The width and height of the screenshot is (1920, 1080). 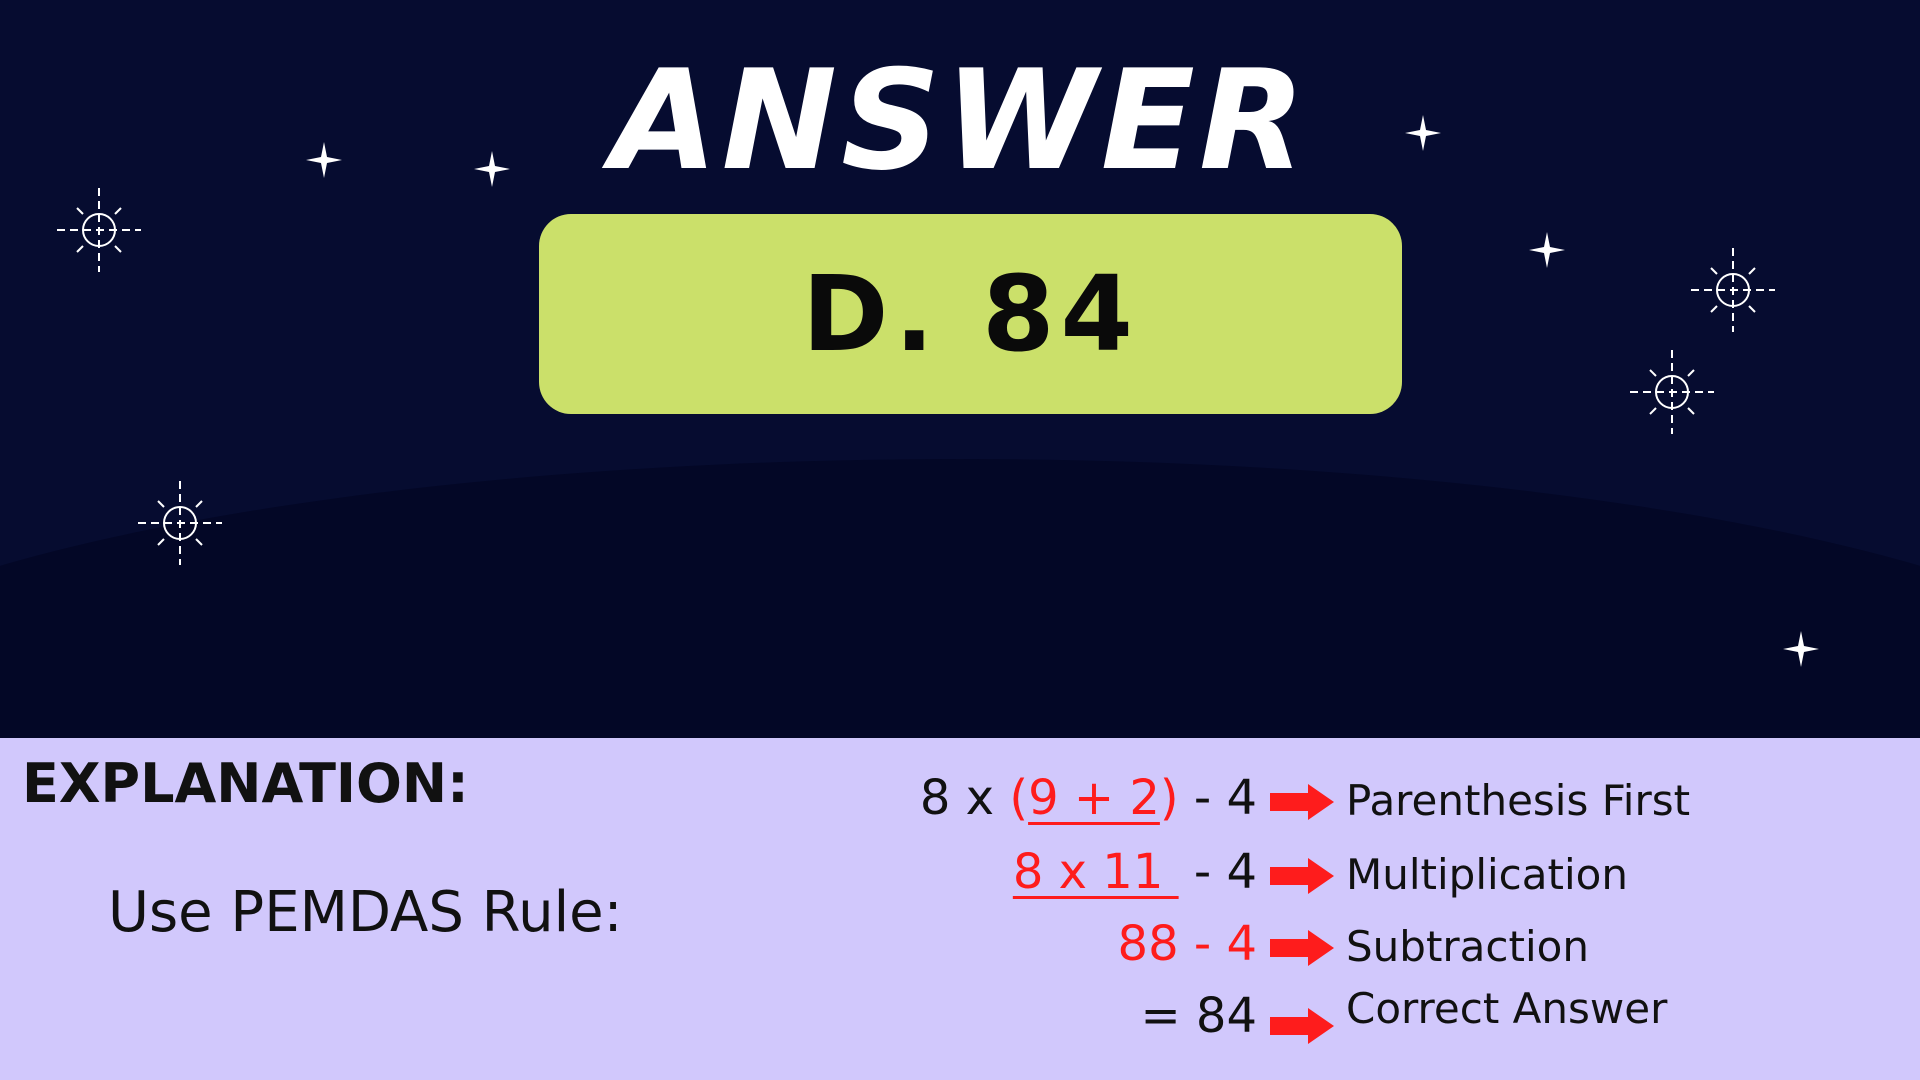 I want to click on step-row: = 84 Correct Answer, so click(x=960, y=1021).